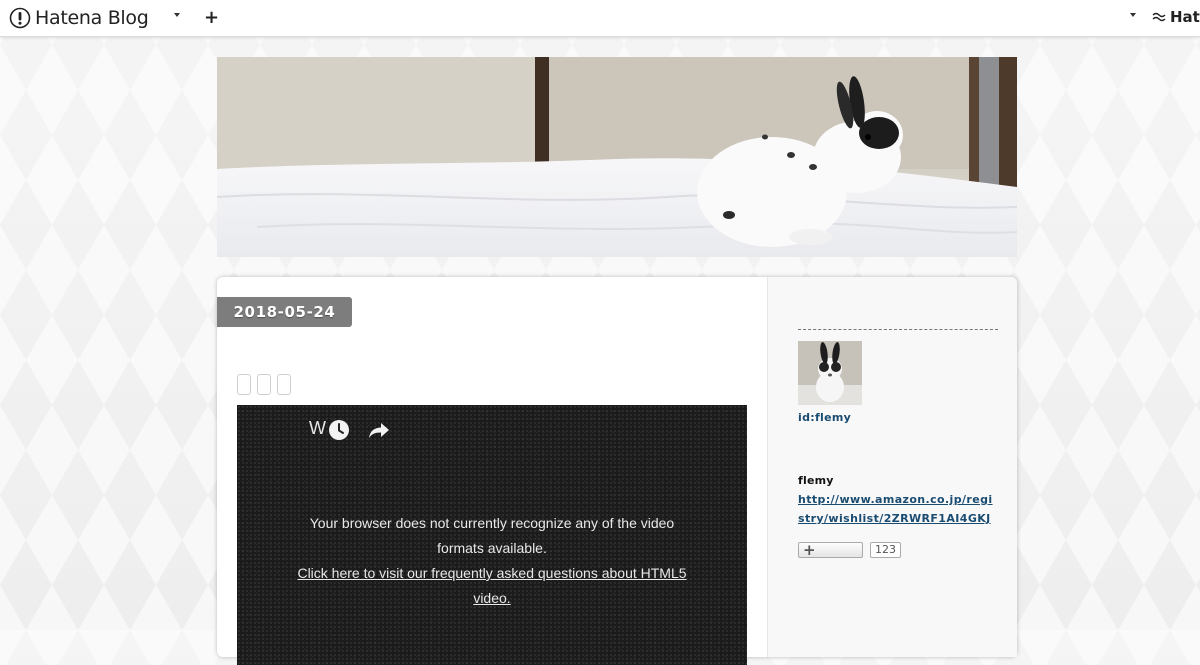 The width and height of the screenshot is (1200, 665). I want to click on share-buttons, so click(264, 384).